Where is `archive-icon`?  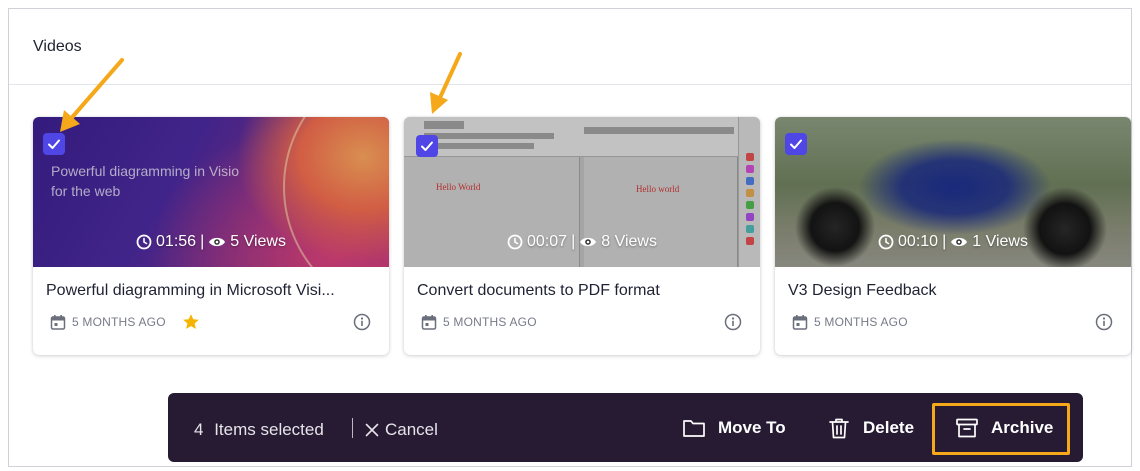 archive-icon is located at coordinates (967, 428).